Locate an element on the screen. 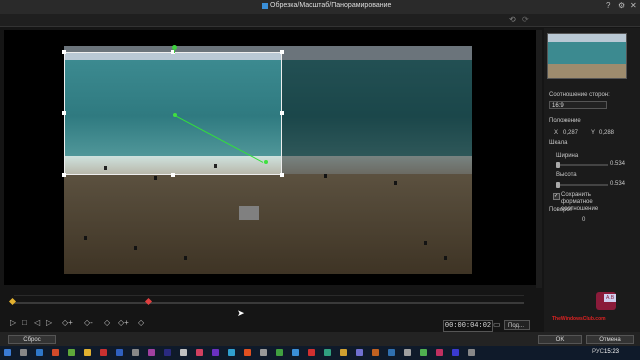 This screenshot has height=360, width=640. taskbar is located at coordinates (320, 353).